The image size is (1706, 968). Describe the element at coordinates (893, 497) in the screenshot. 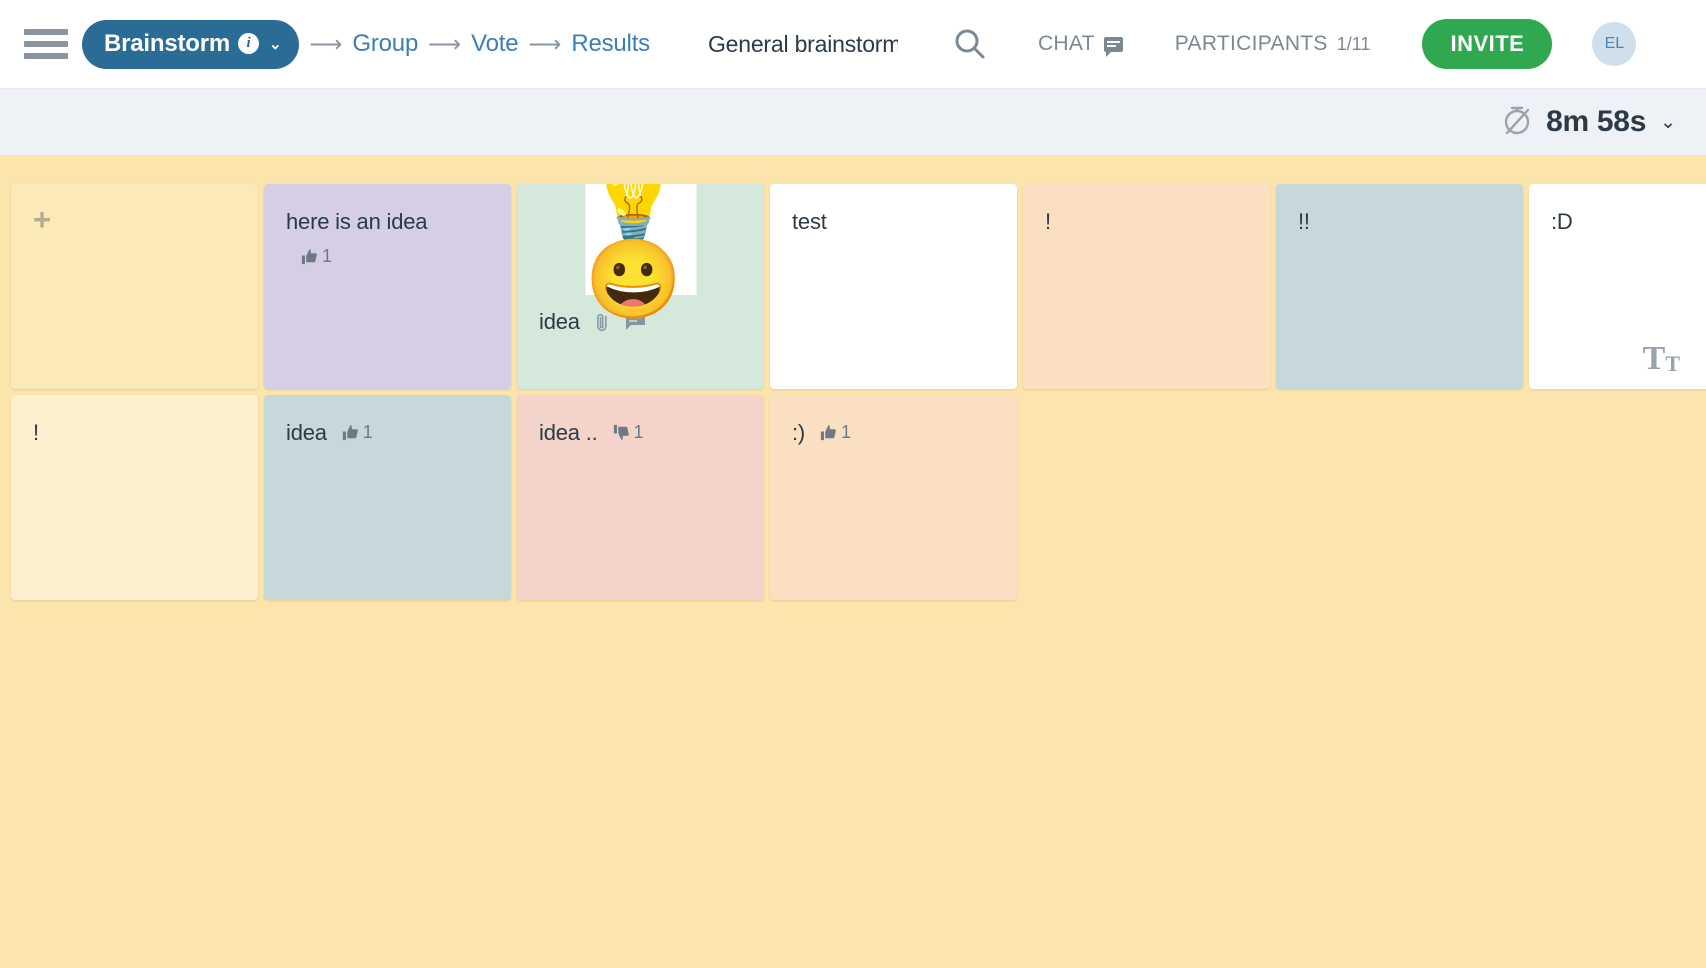

I see `idea-card: :) 1` at that location.